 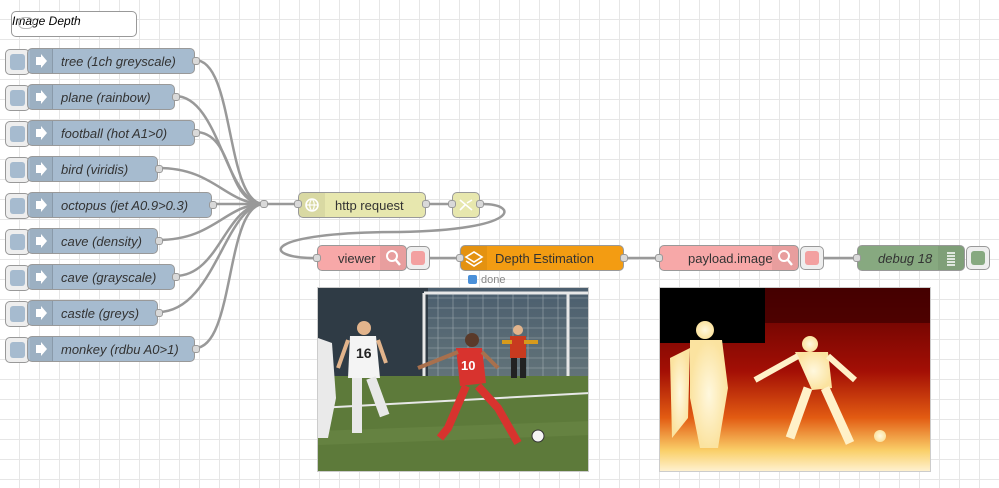 What do you see at coordinates (857, 258) in the screenshot?
I see `debug-input-port` at bounding box center [857, 258].